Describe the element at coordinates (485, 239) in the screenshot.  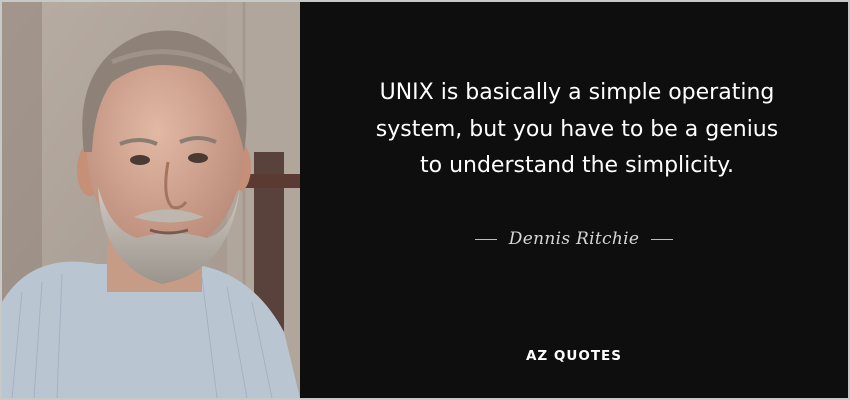
I see `dash-left` at that location.